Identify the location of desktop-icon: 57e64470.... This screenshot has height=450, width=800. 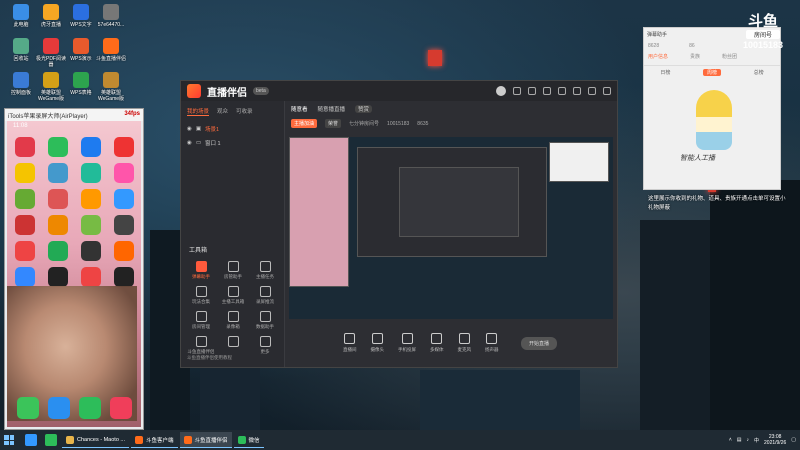
(111, 16).